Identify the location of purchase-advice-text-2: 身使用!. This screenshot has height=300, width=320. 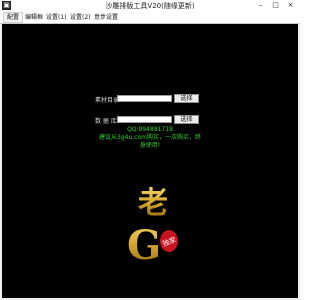
(150, 145).